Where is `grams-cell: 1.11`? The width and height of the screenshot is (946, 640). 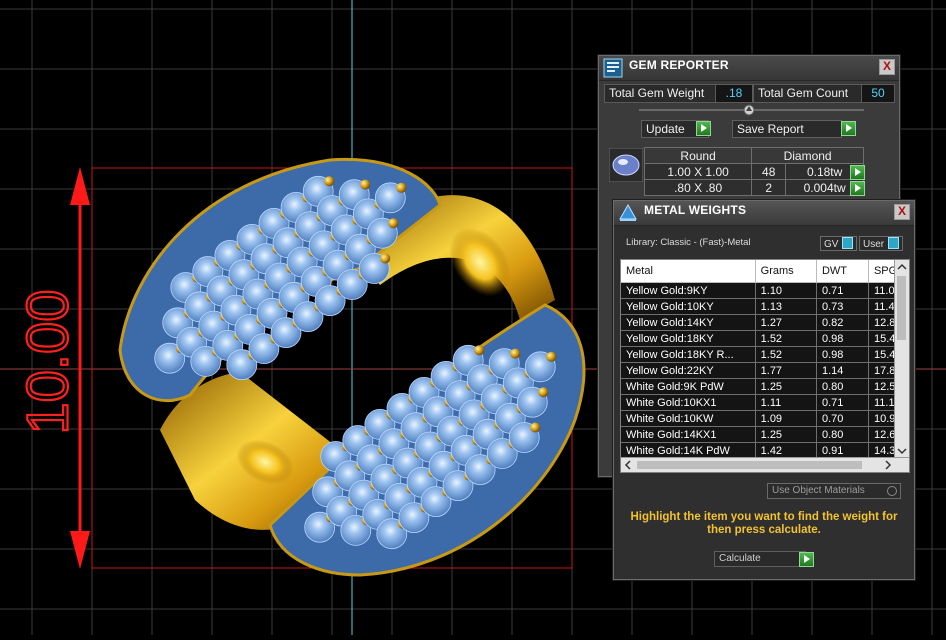
grams-cell: 1.11 is located at coordinates (786, 402).